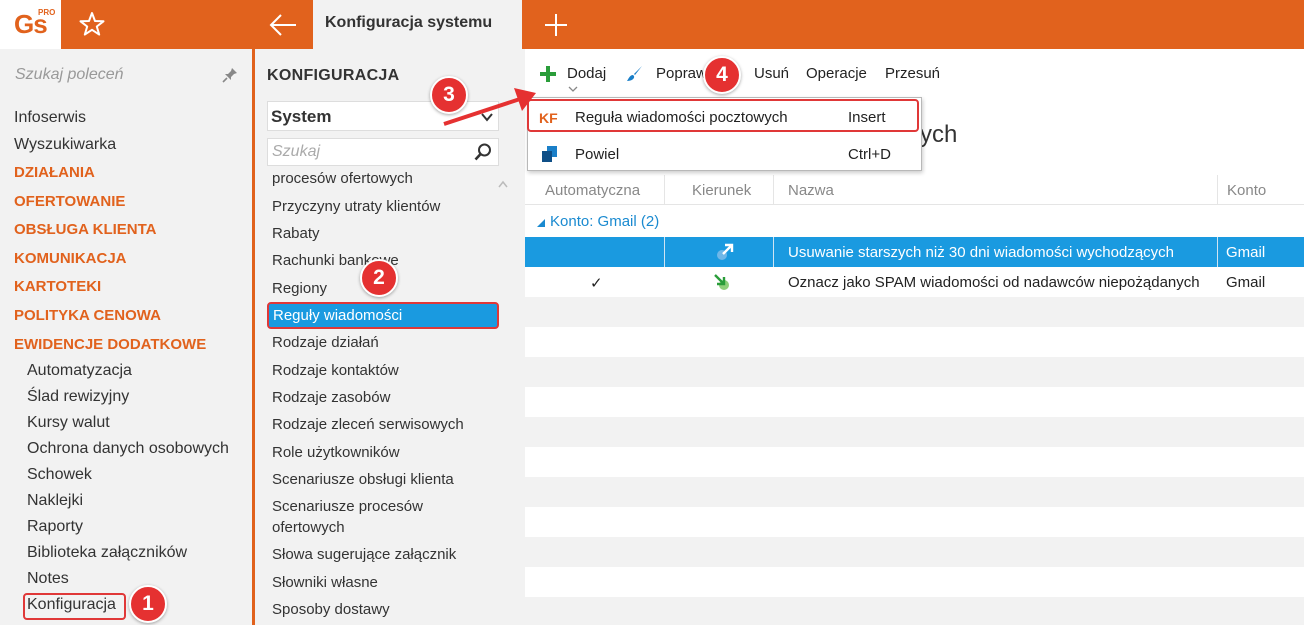 This screenshot has height=625, width=1304. I want to click on config-item: Rodzaje zleceń serwisowych, so click(368, 424).